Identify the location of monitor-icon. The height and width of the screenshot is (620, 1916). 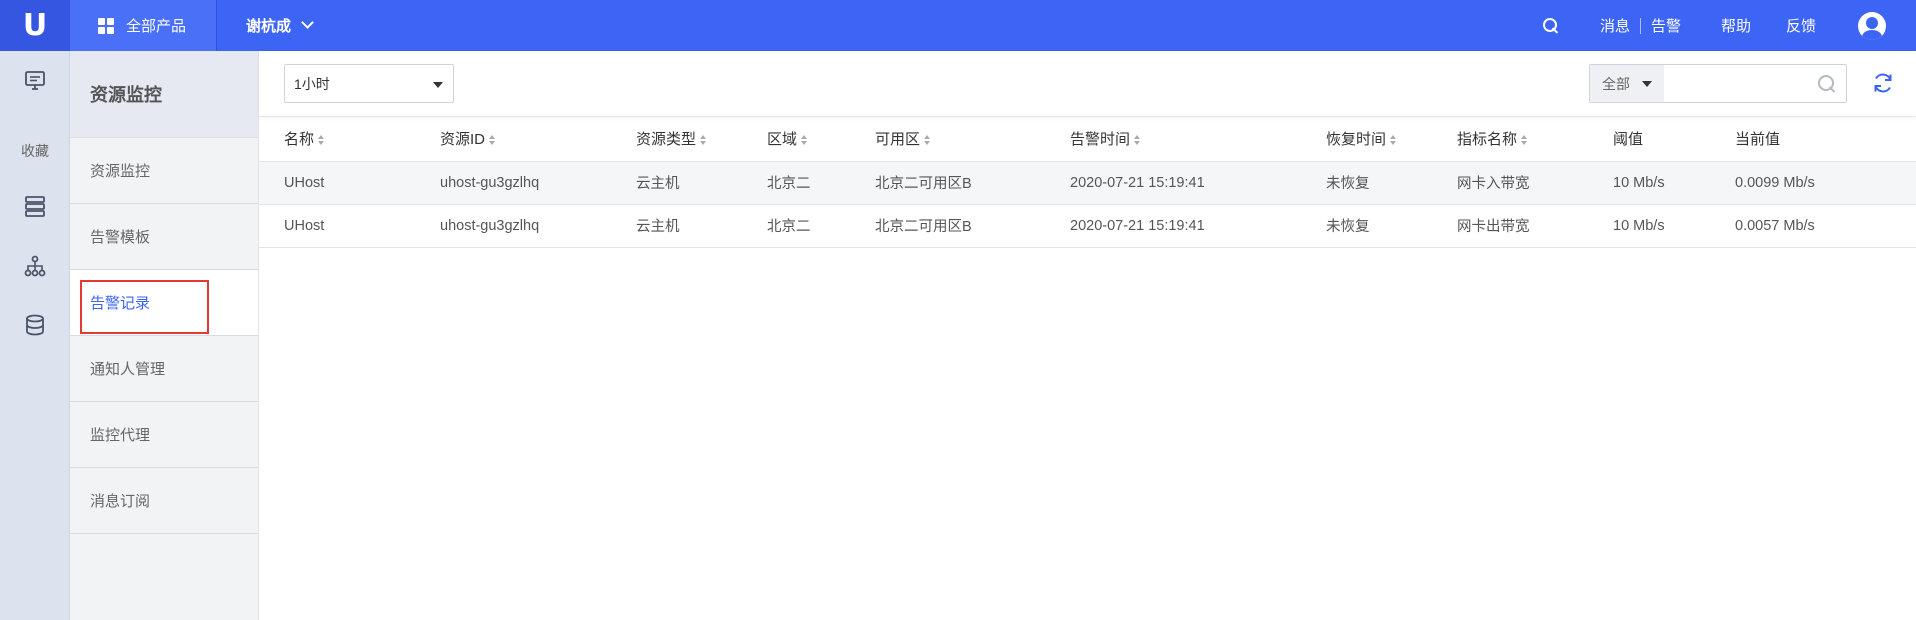
(35, 81).